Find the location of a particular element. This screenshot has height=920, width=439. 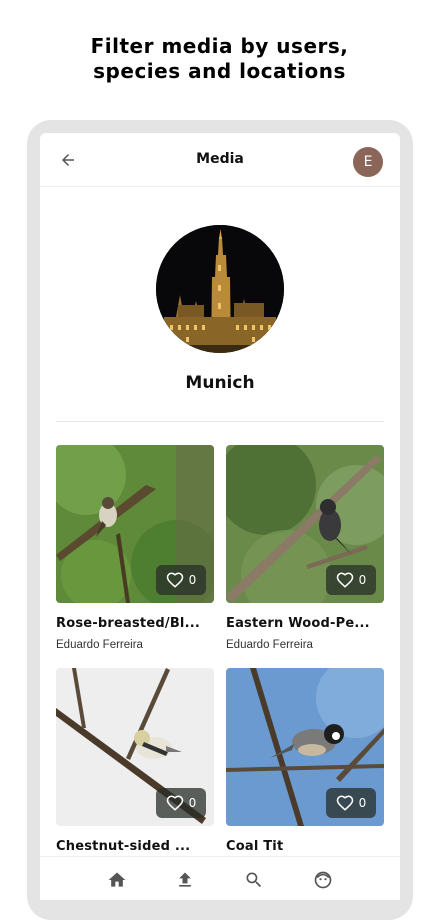

nav-upload is located at coordinates (185, 880).